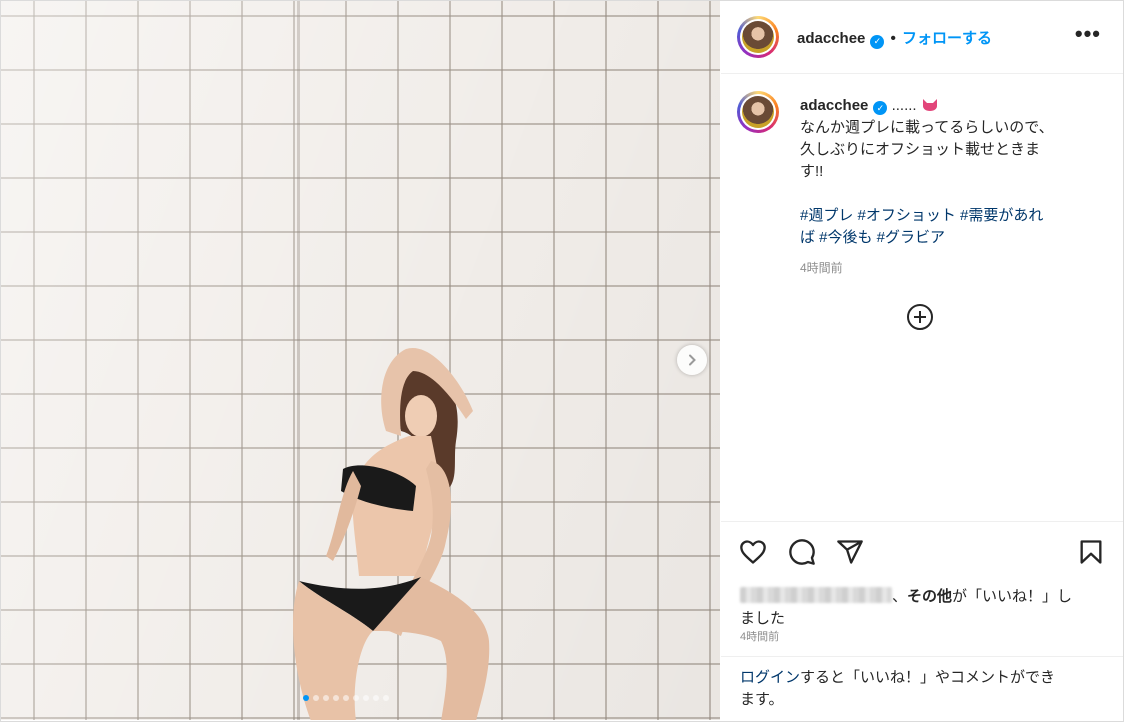 Image resolution: width=1124 pixels, height=722 pixels. I want to click on post-header: adacchee ✓ • フォローする •••, so click(922, 37).